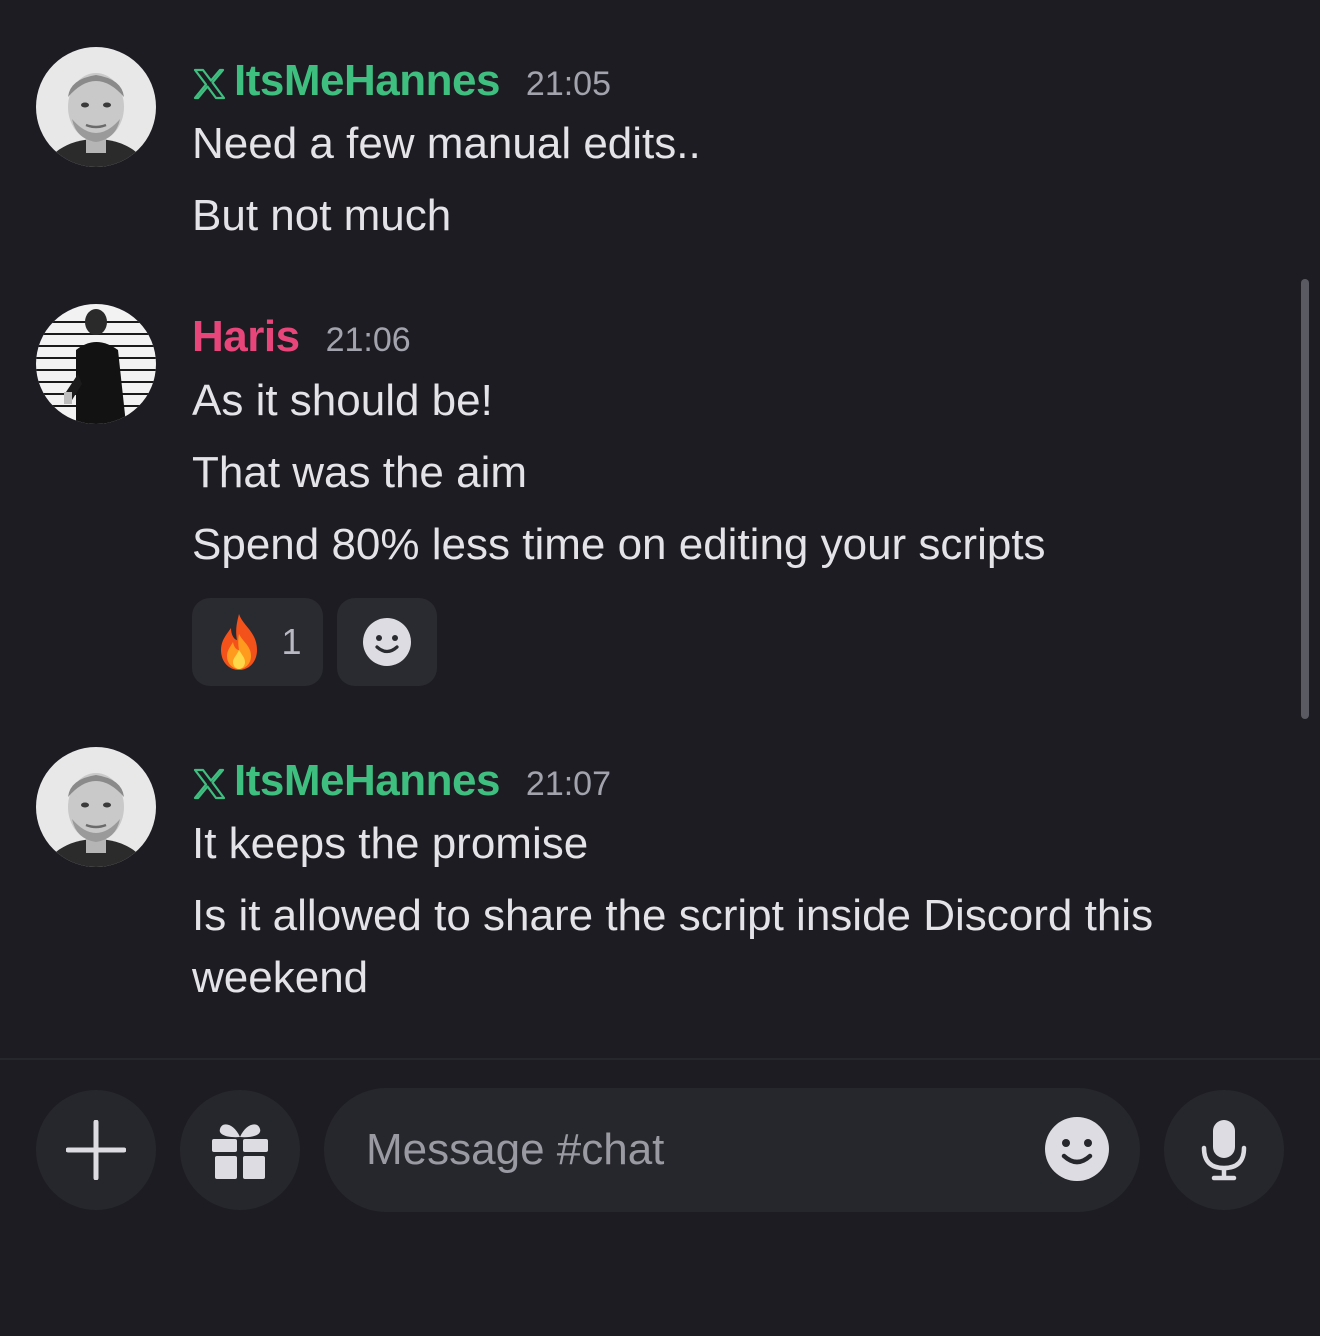 The height and width of the screenshot is (1336, 1320). I want to click on add-reaction-button, so click(387, 642).